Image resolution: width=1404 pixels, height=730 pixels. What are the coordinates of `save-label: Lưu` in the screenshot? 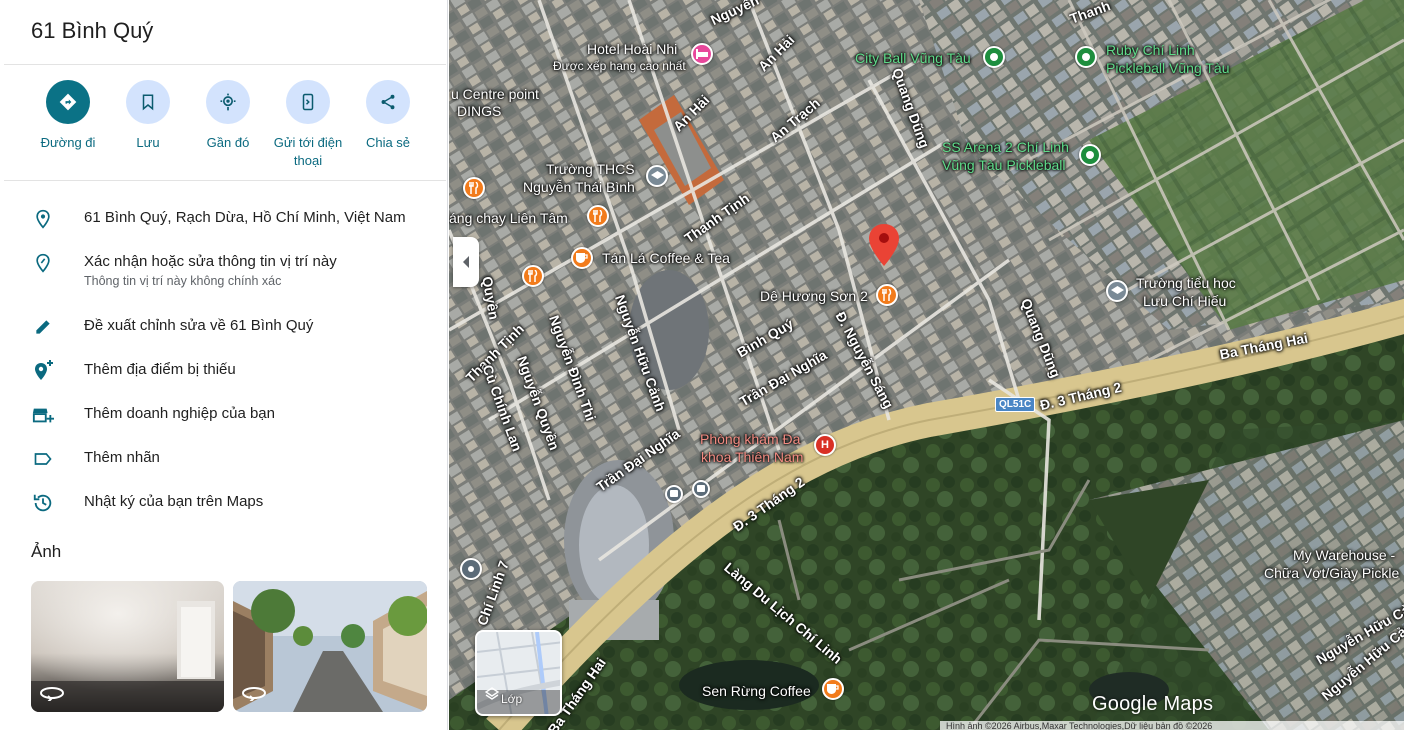 It's located at (148, 142).